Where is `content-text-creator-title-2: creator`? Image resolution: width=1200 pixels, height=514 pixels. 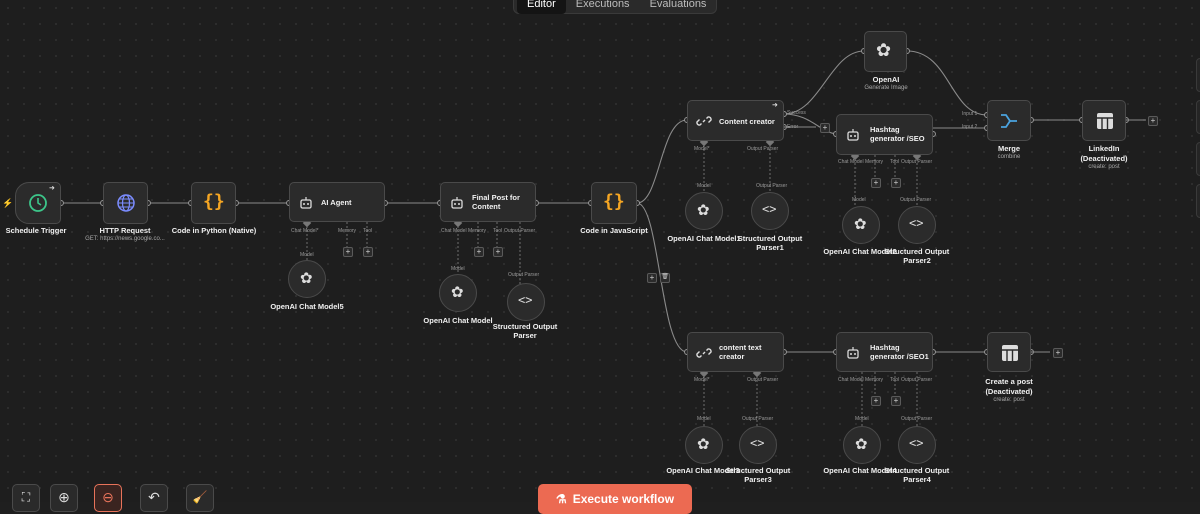
content-text-creator-title-2: creator is located at coordinates (732, 356).